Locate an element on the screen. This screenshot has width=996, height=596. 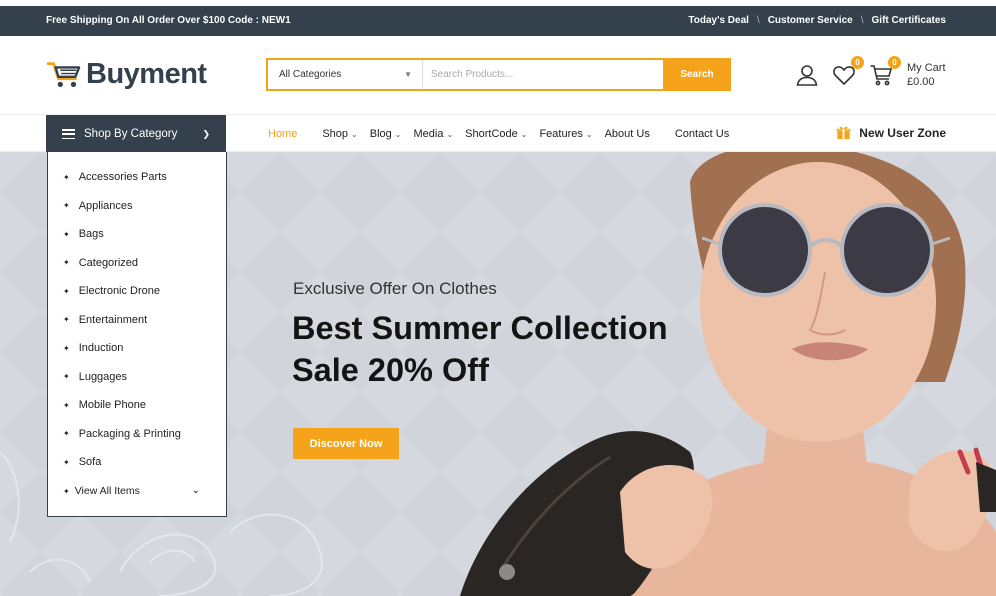
nav-item-shop: Shop ⌄ is located at coordinates (339, 134).